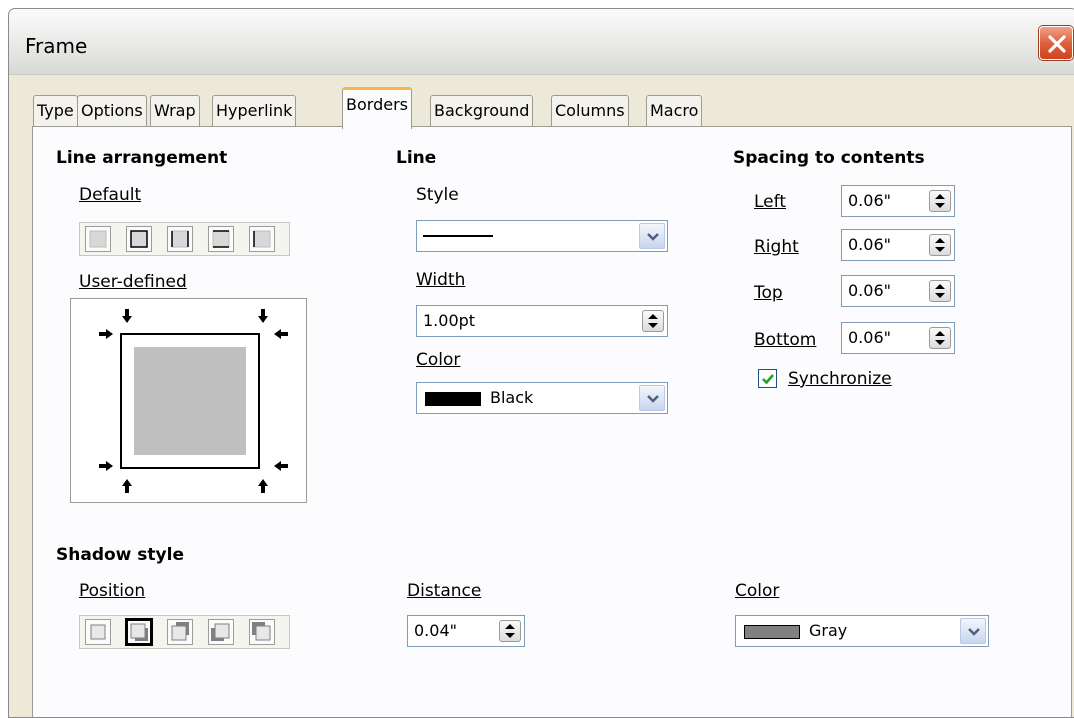 Image resolution: width=1074 pixels, height=718 pixels. I want to click on top-spacing-spin-buttons, so click(940, 291).